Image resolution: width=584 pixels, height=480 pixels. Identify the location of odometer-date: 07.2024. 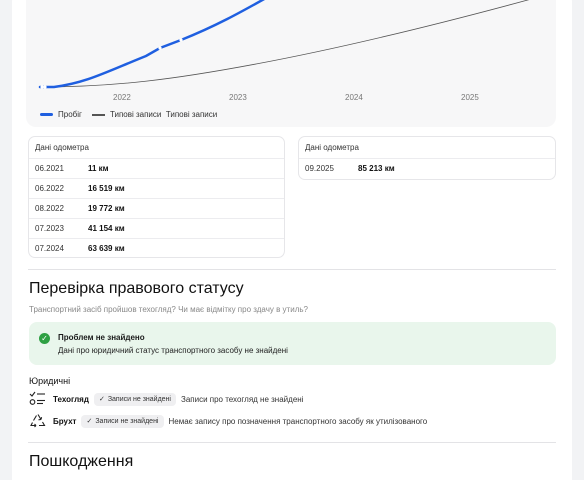
(49, 248).